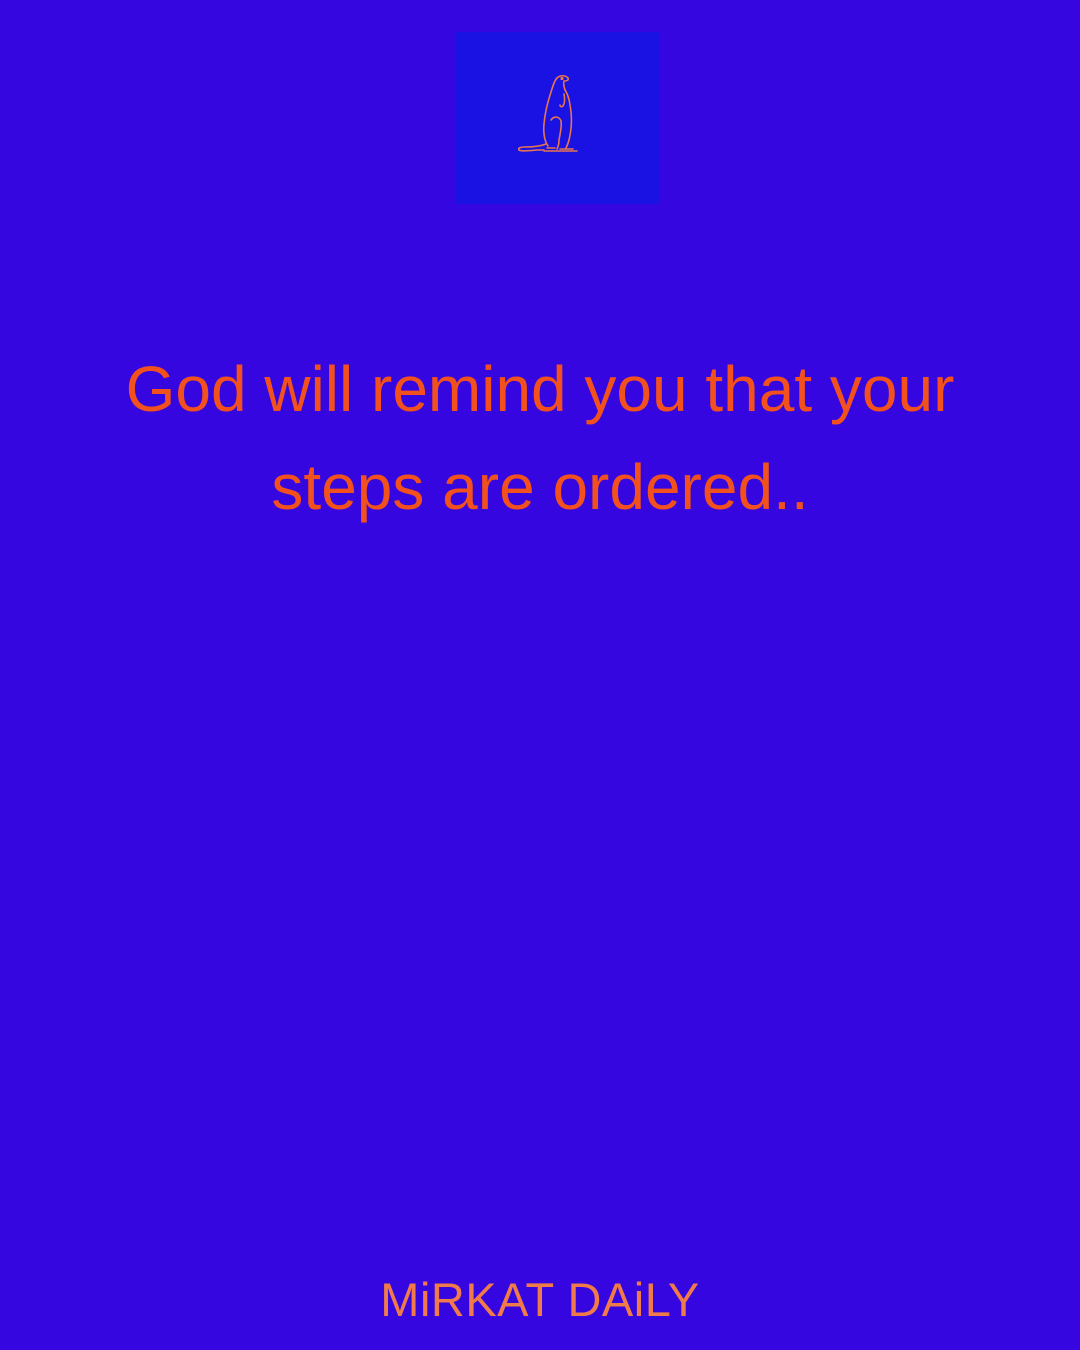 Image resolution: width=1080 pixels, height=1350 pixels. Describe the element at coordinates (547, 113) in the screenshot. I see `meerkat-icon` at that location.